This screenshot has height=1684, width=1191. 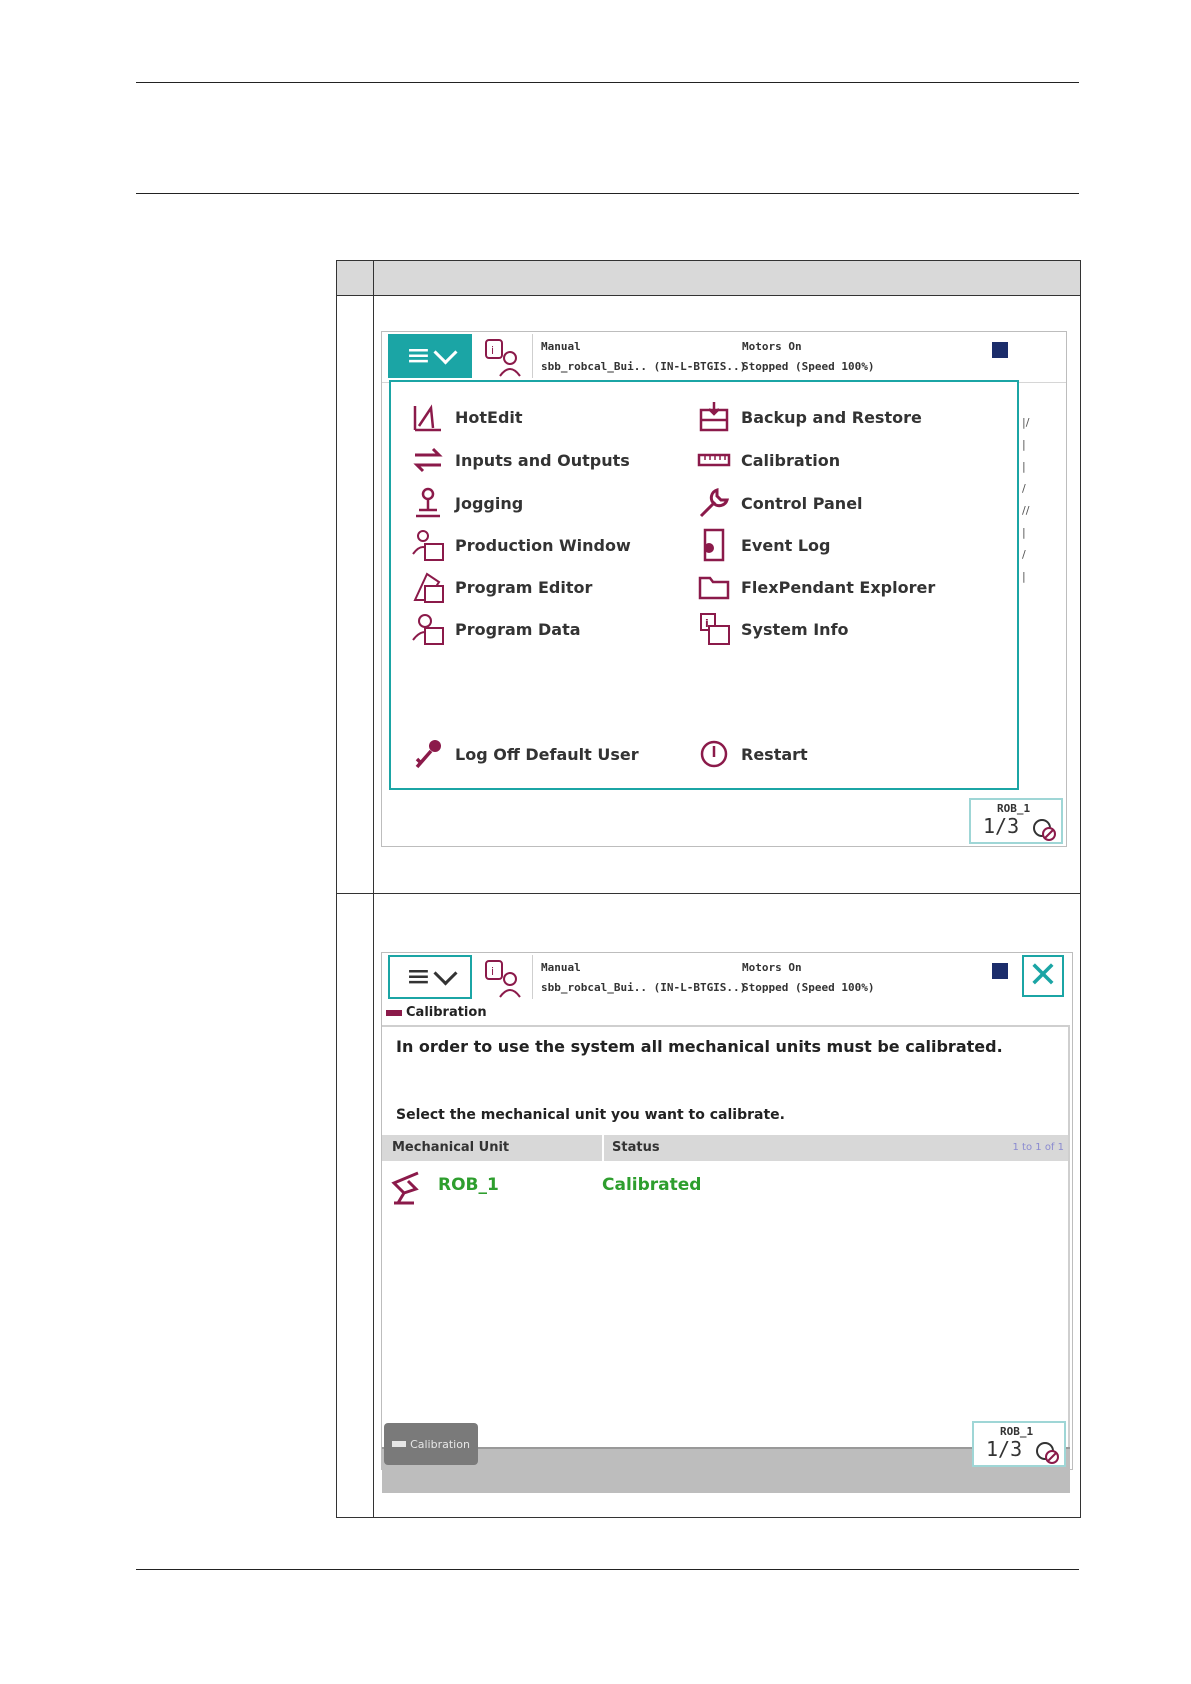 What do you see at coordinates (714, 588) in the screenshot?
I see `folder-icon` at bounding box center [714, 588].